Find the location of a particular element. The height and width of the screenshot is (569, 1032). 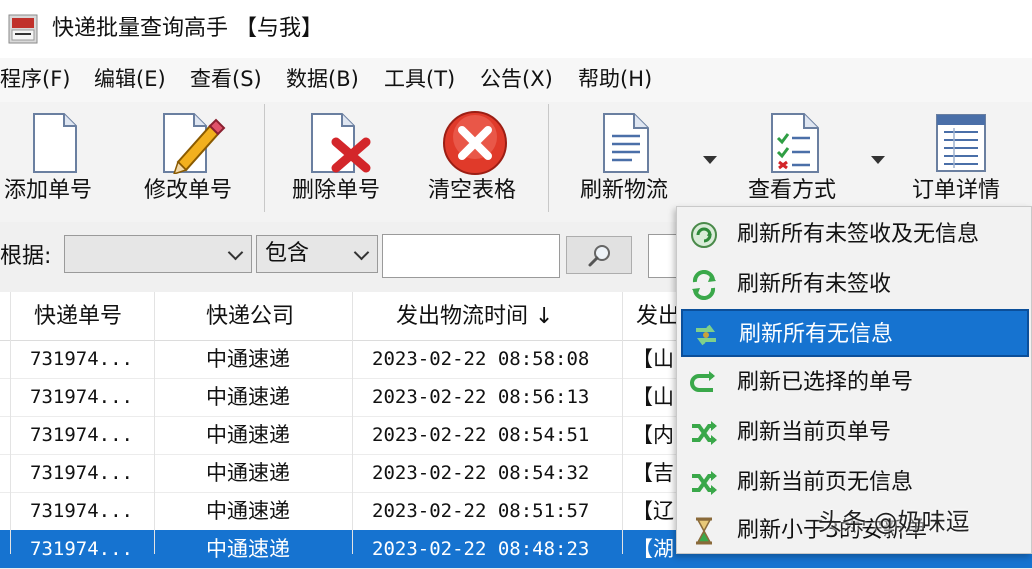

filter-text-input is located at coordinates (471, 256).